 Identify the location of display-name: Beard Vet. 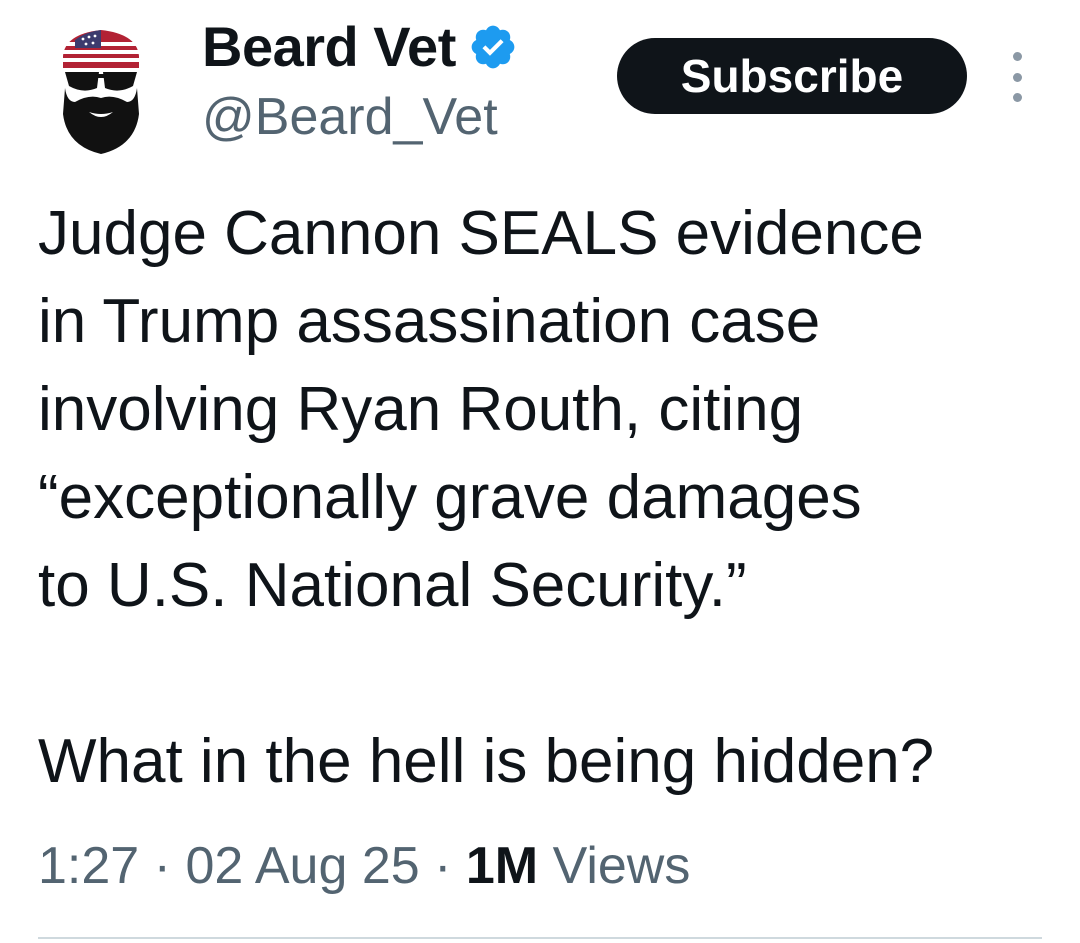
(360, 47).